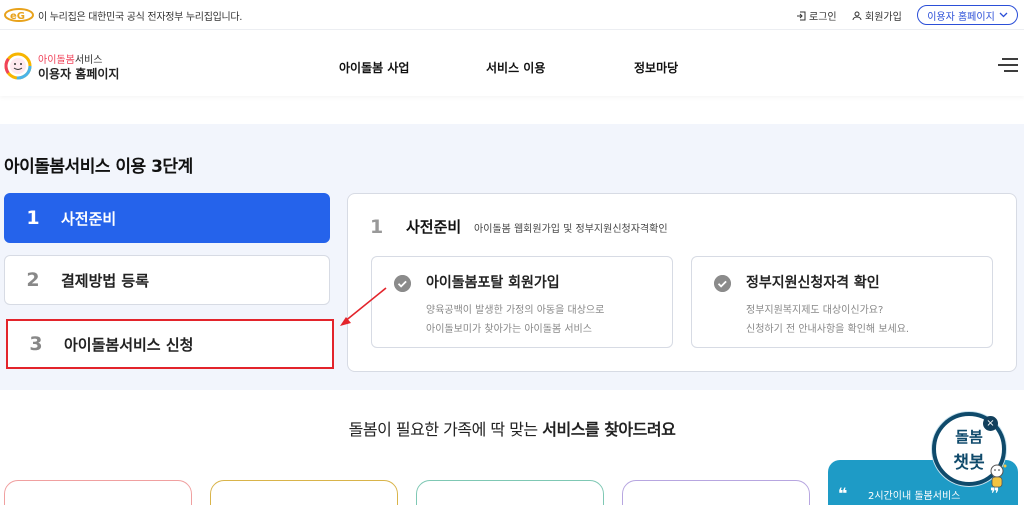  What do you see at coordinates (129, 344) in the screenshot?
I see `step-label: 아이돌봄서비스 신청` at bounding box center [129, 344].